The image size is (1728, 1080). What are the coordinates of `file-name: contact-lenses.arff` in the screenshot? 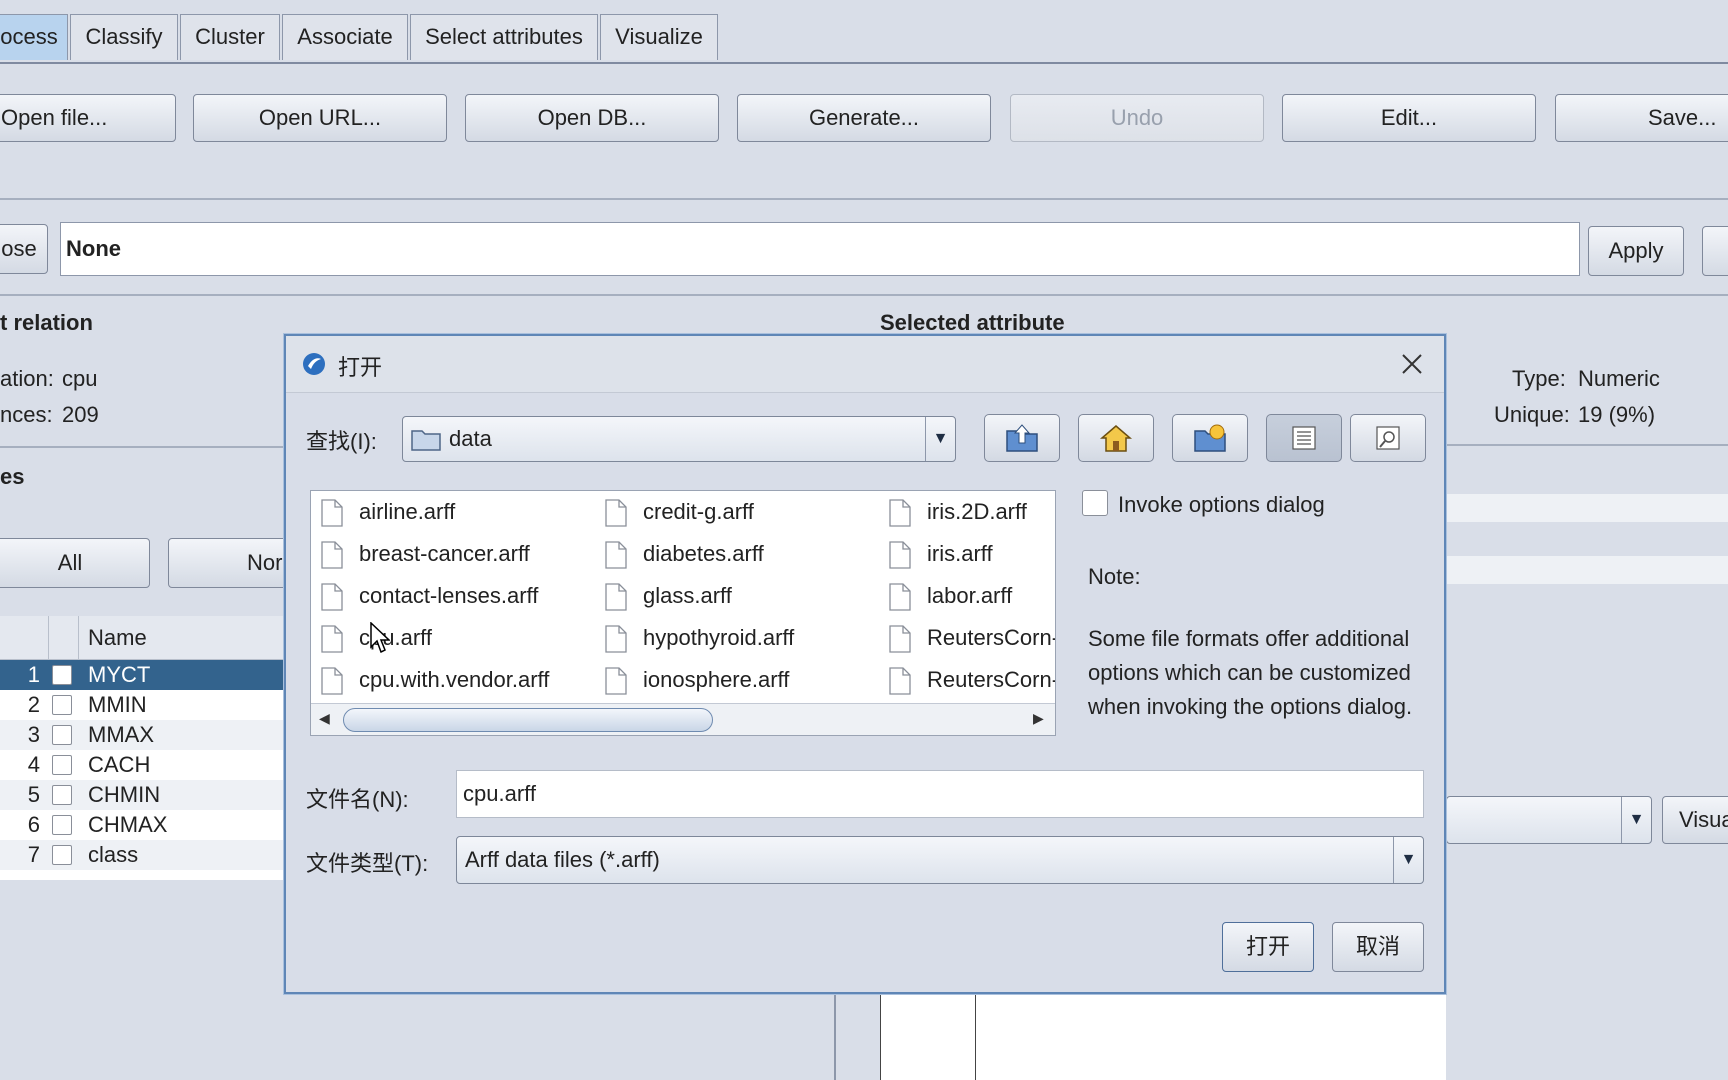 It's located at (449, 595).